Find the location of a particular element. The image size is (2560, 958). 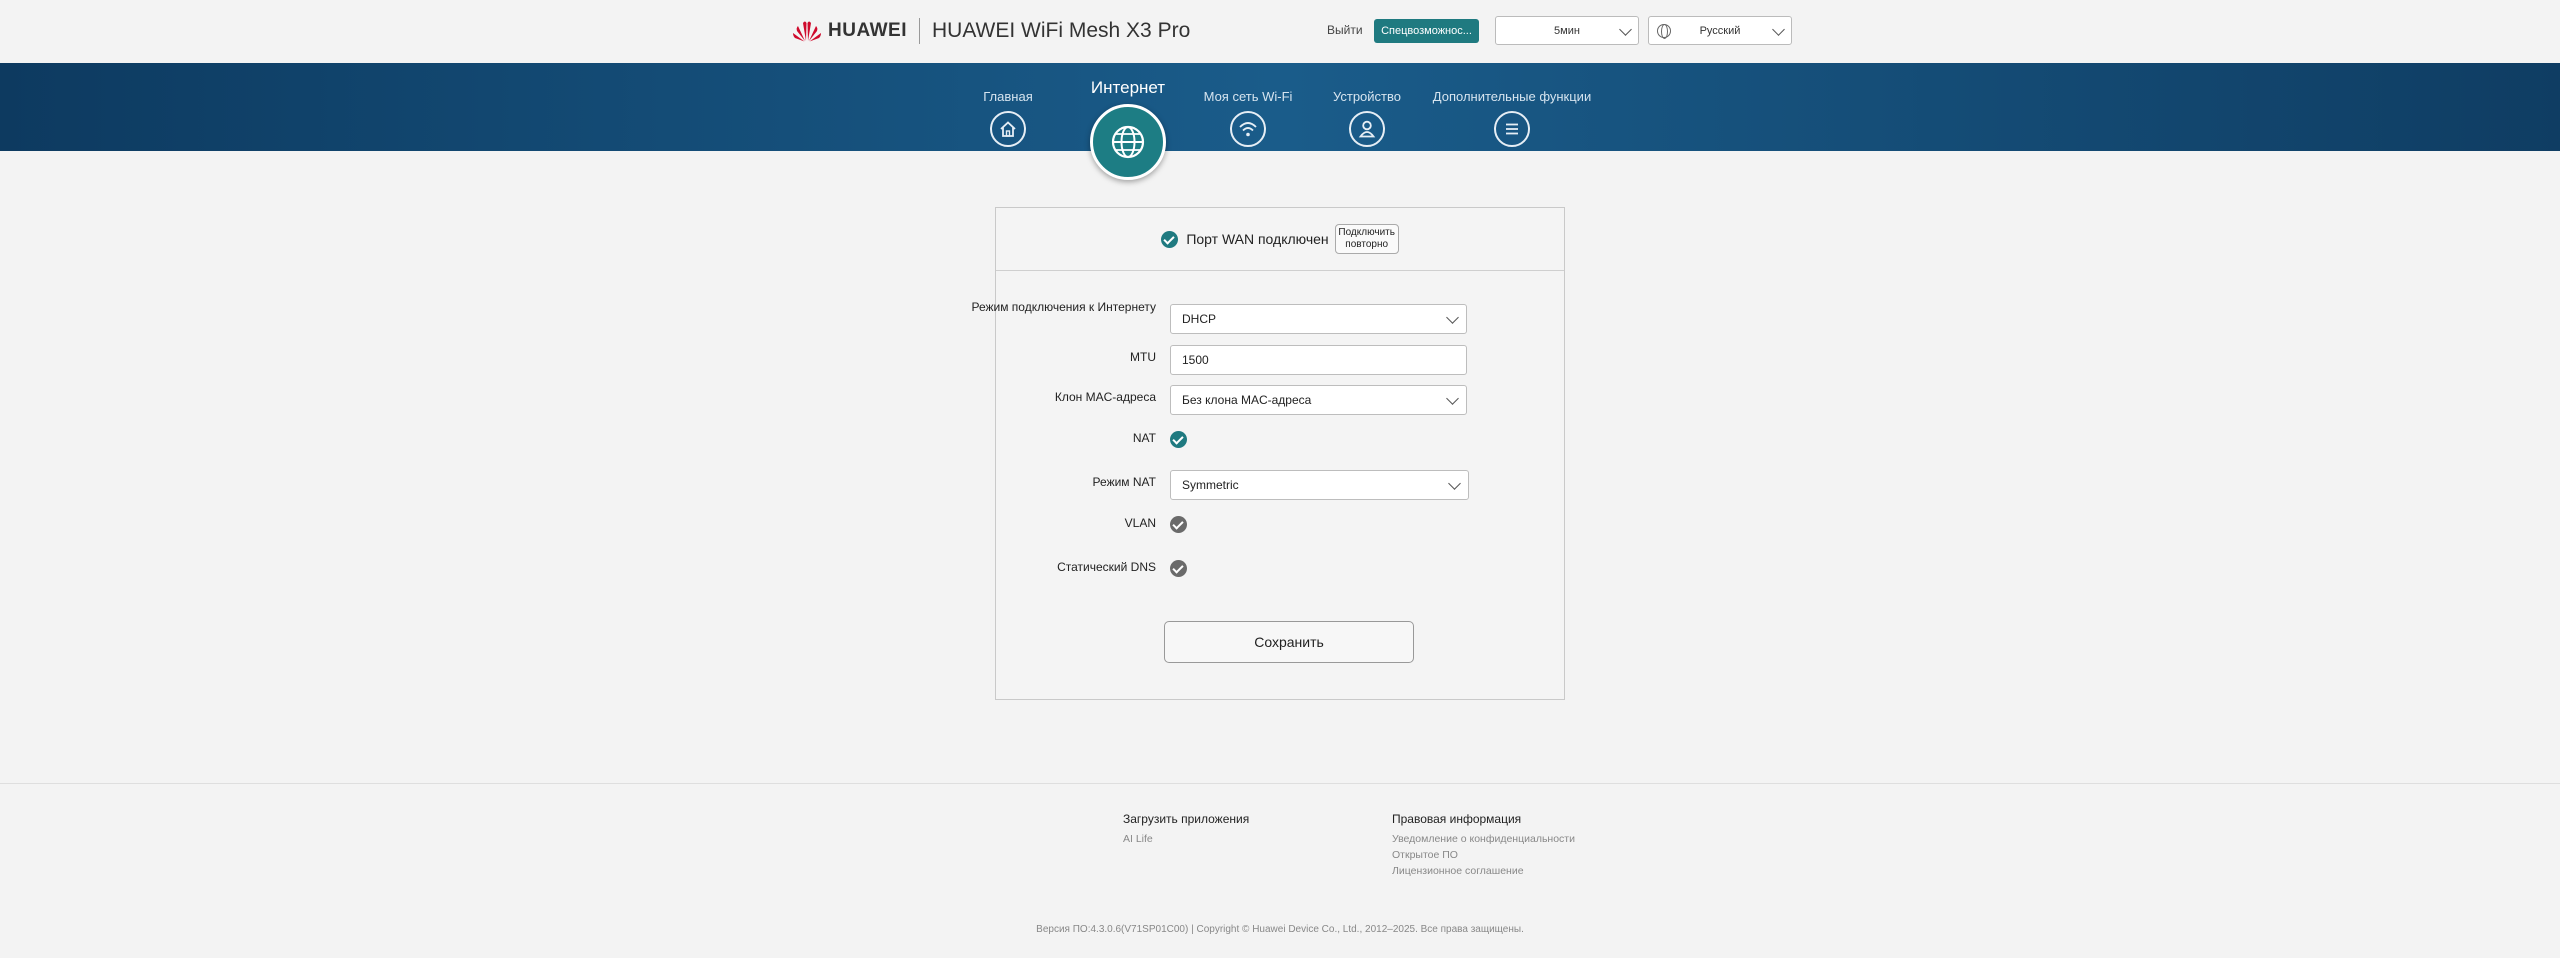

connection-mode-select: DHCP is located at coordinates (1318, 319).